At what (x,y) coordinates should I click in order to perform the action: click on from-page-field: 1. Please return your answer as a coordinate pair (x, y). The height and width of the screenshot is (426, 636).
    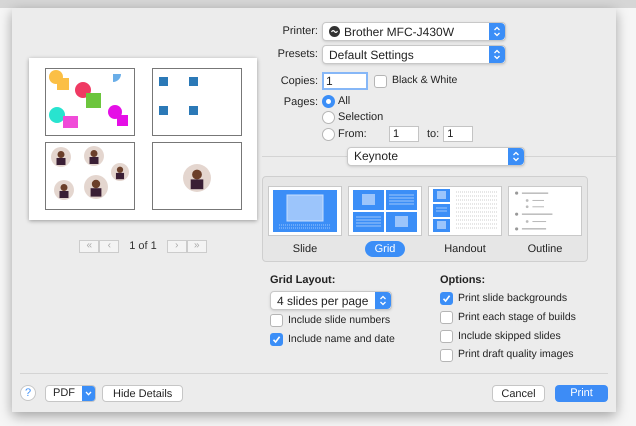
    Looking at the image, I should click on (404, 134).